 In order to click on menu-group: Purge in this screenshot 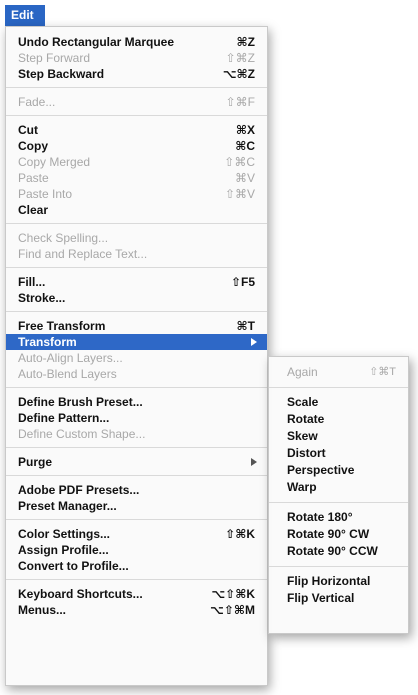, I will do `click(136, 462)`.